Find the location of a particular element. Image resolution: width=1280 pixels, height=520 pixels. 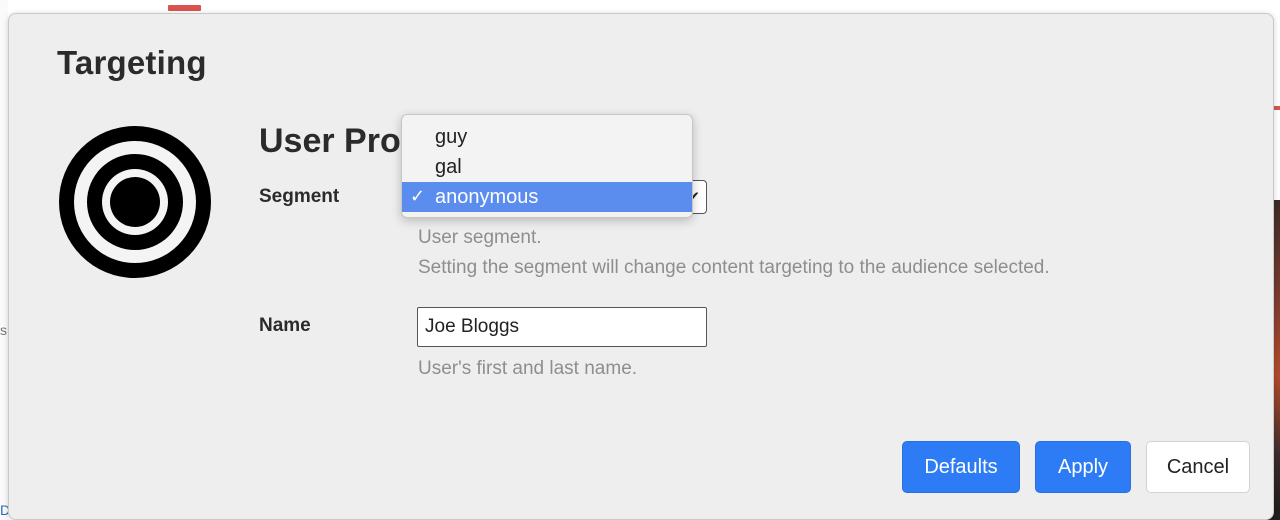

cancel-button: Cancel is located at coordinates (1198, 467).